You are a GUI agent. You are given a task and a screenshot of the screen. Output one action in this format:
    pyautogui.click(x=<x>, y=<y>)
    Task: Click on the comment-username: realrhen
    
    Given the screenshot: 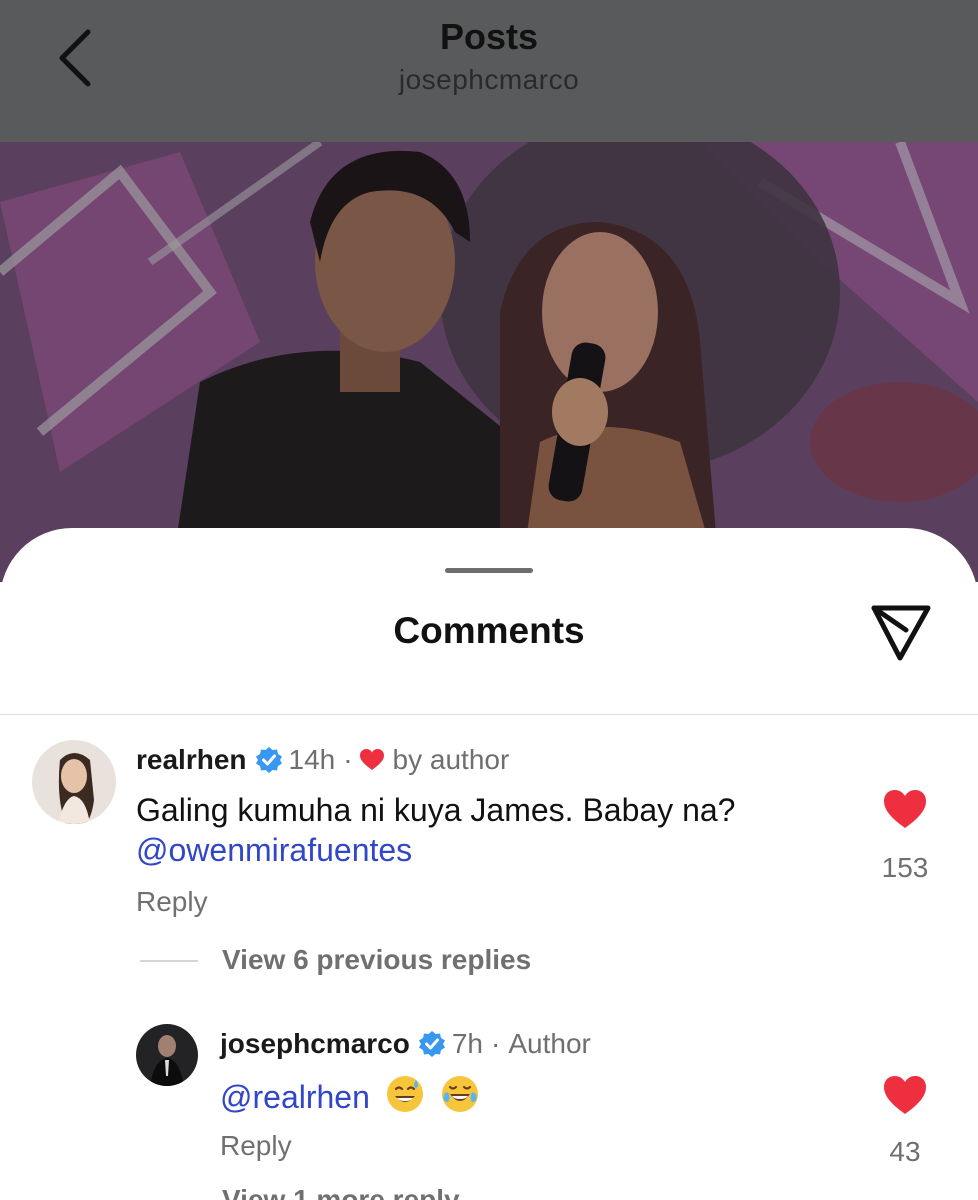 What is the action you would take?
    pyautogui.click(x=191, y=760)
    